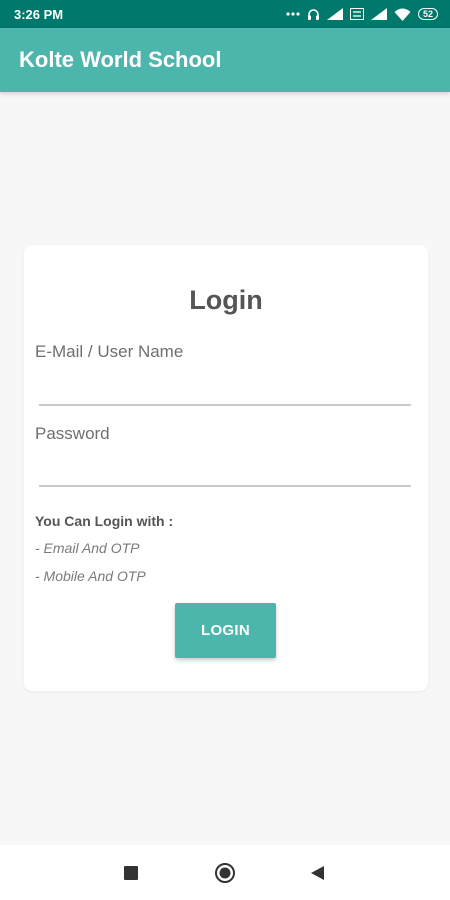 This screenshot has width=450, height=900. Describe the element at coordinates (225, 60) in the screenshot. I see `app-bar: Kolte World School` at that location.